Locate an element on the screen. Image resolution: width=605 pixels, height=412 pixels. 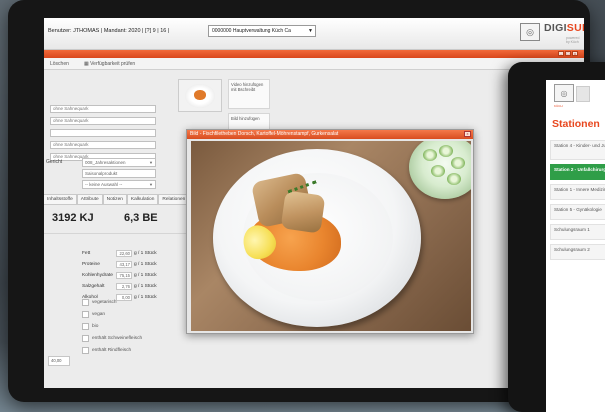
nutrient-value-salt: 2,76 is located at coordinates (124, 286).